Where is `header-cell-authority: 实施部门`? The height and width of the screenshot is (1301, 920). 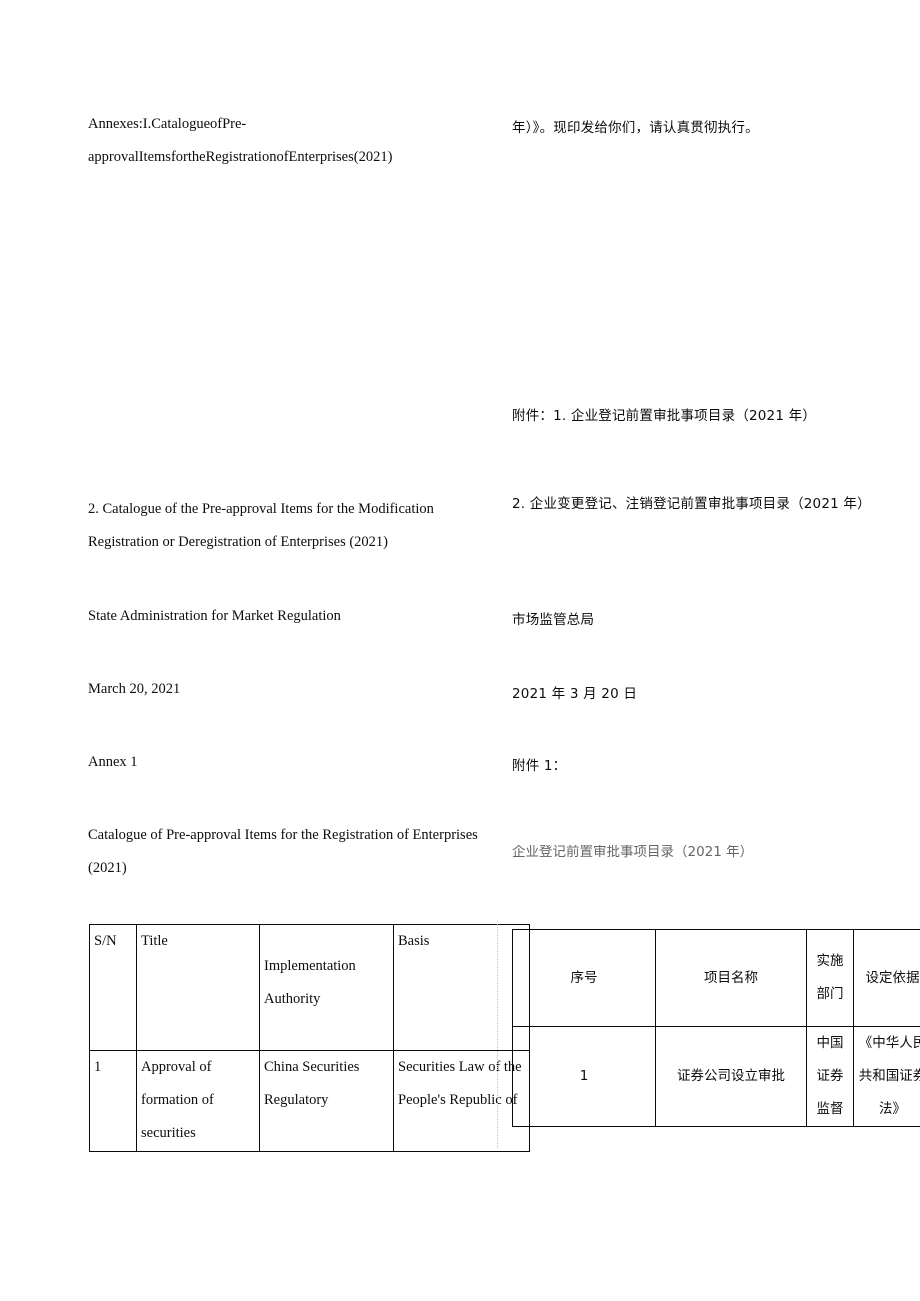
header-cell-authority: 实施部门 is located at coordinates (830, 978).